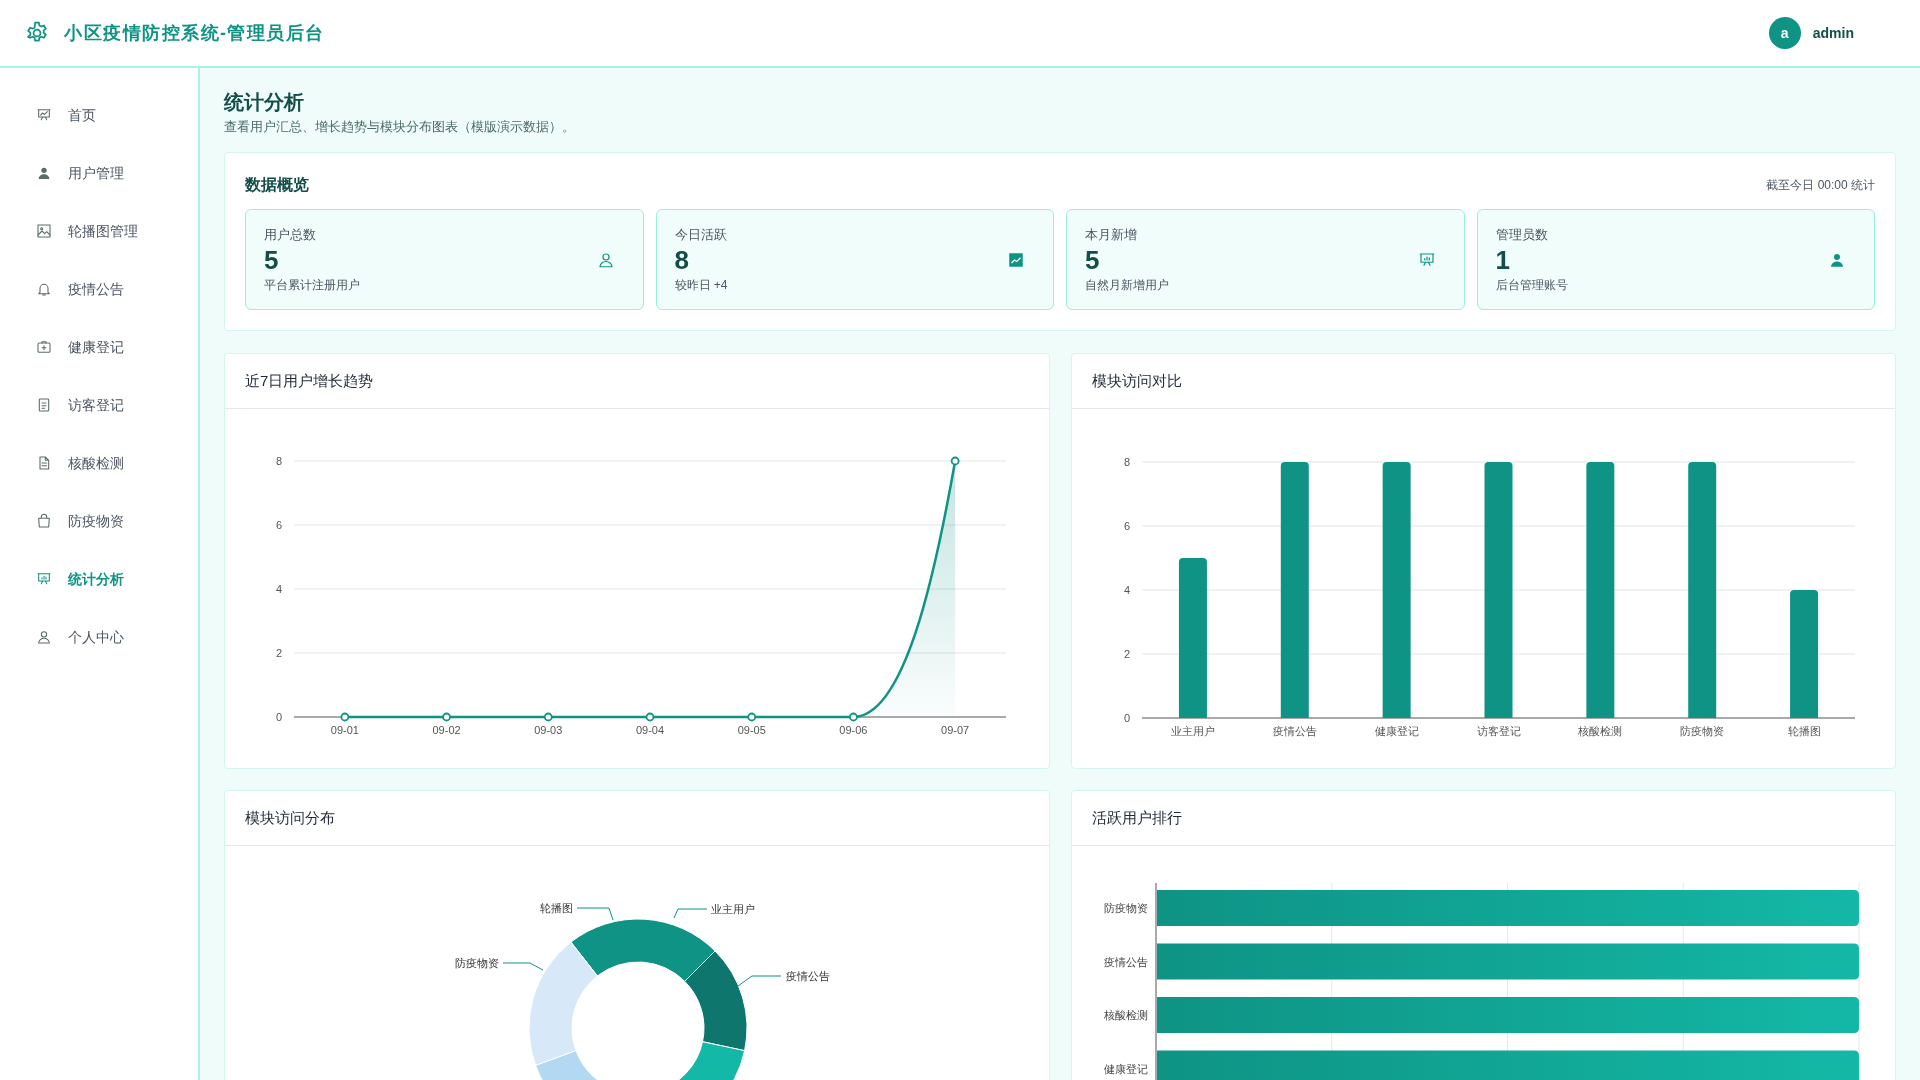 The width and height of the screenshot is (1920, 1080). What do you see at coordinates (1483, 381) in the screenshot?
I see `card-title: 模块访问对比` at bounding box center [1483, 381].